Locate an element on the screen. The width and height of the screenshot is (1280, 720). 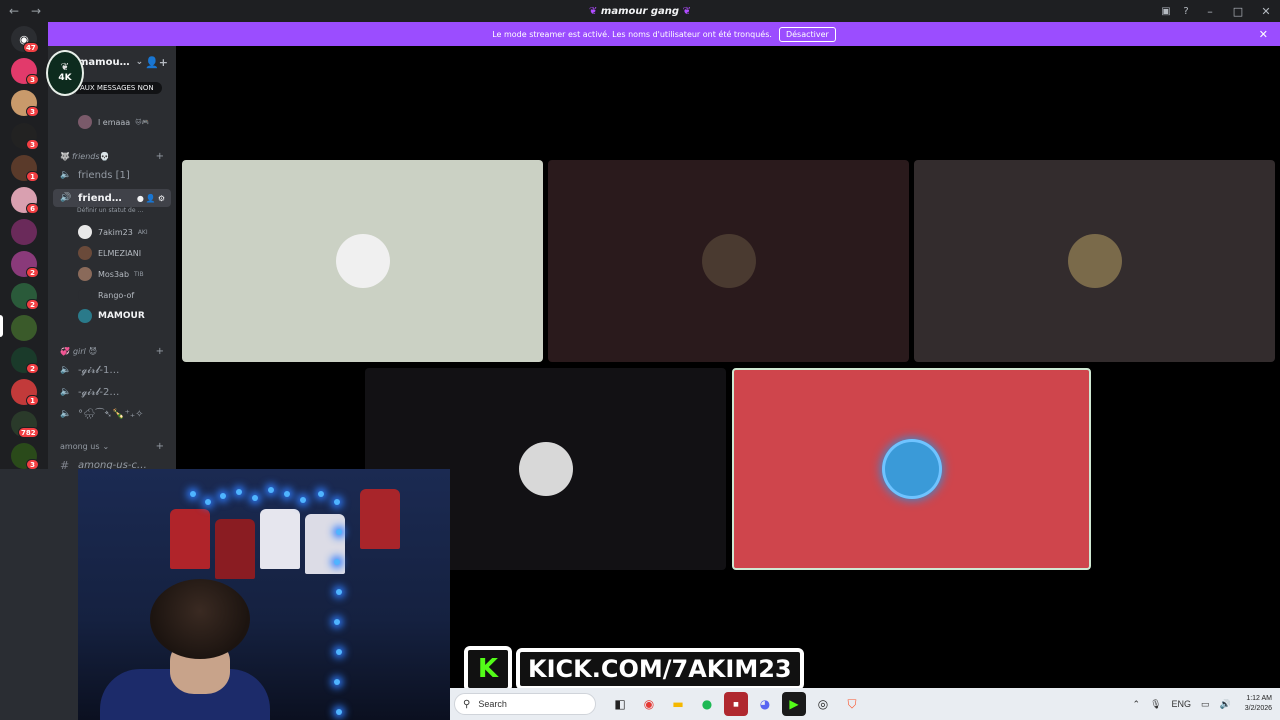
chevron-up-icon: ⌃ is located at coordinates (1137, 704).